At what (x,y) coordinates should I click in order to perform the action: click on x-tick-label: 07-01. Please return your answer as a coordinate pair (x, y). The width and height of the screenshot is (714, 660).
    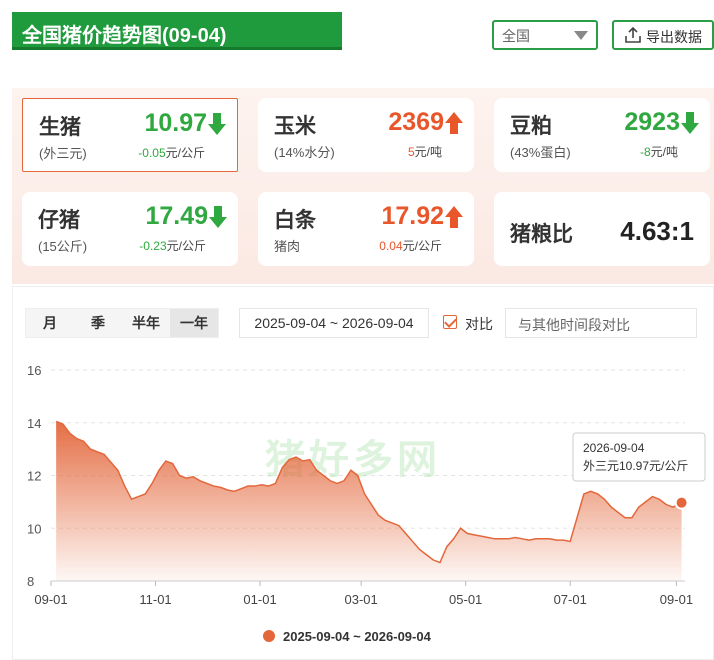
    Looking at the image, I should click on (570, 599).